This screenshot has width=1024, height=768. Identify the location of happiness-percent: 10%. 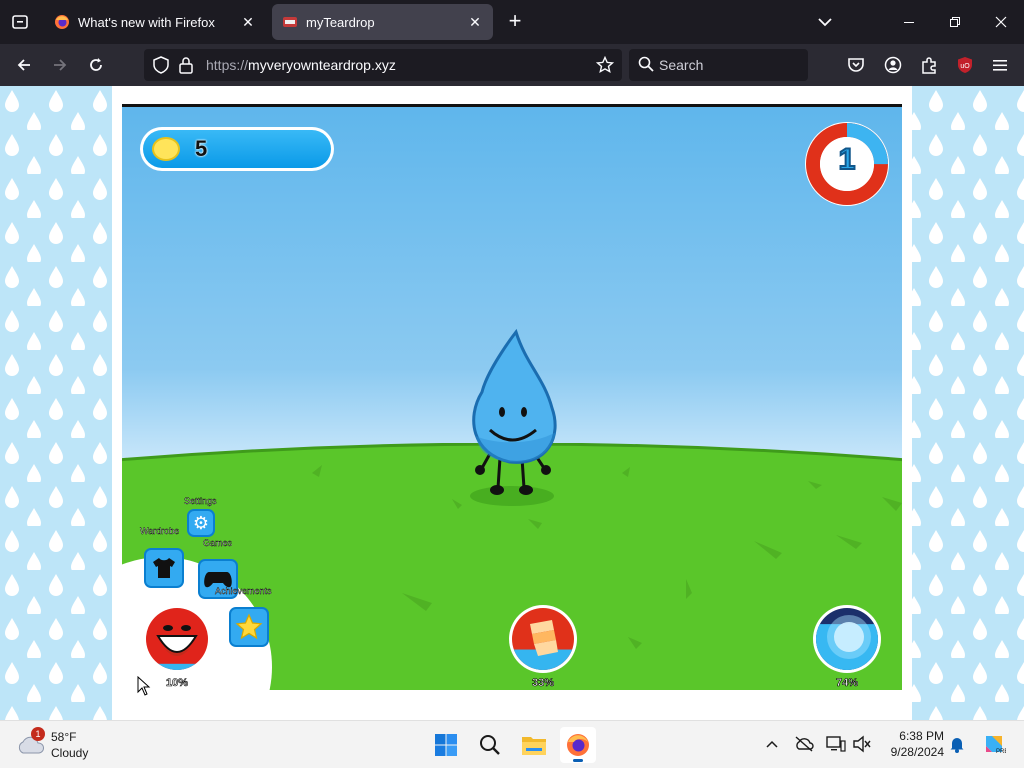
(177, 683).